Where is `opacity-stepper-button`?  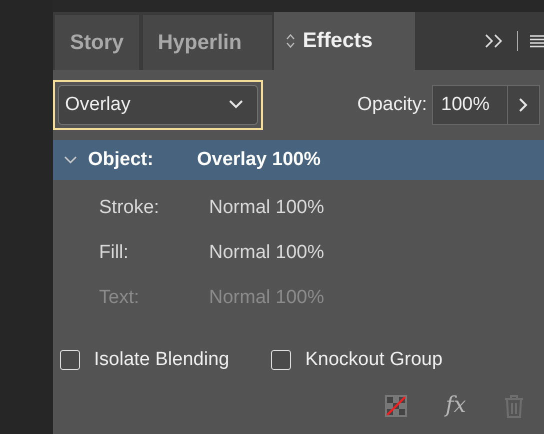 opacity-stepper-button is located at coordinates (524, 104).